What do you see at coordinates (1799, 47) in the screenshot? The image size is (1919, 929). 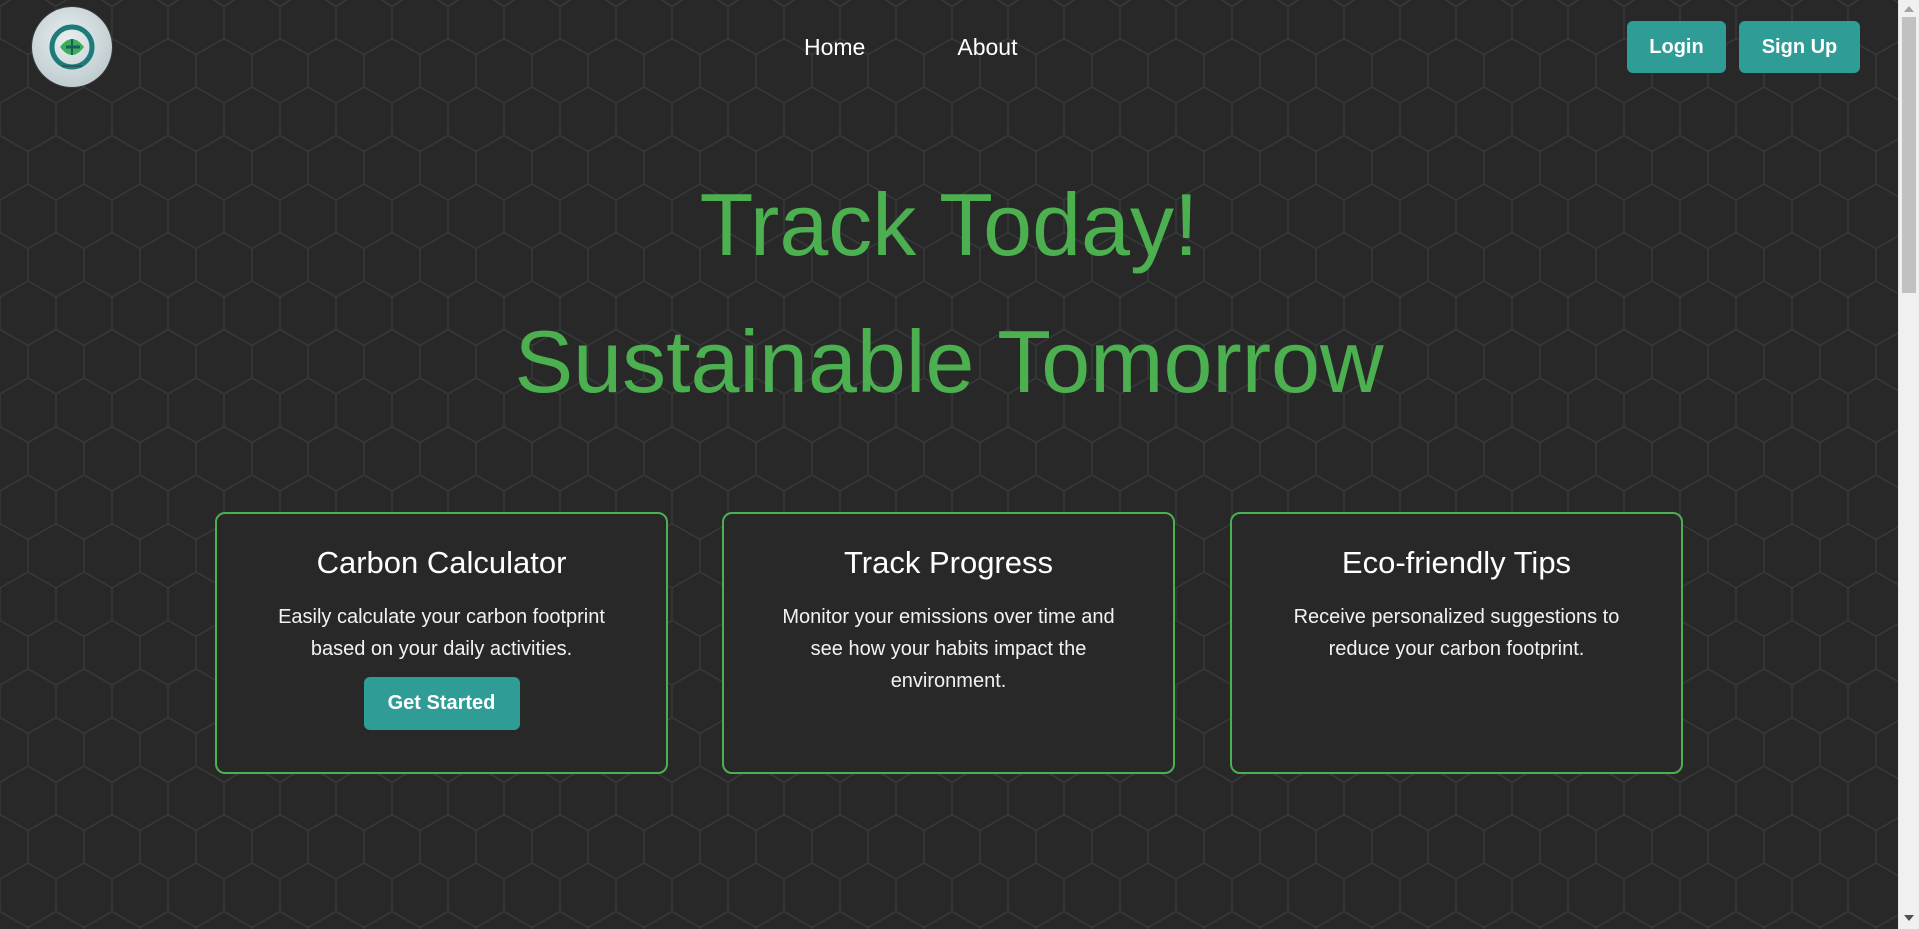 I see `signup-button: Sign Up` at bounding box center [1799, 47].